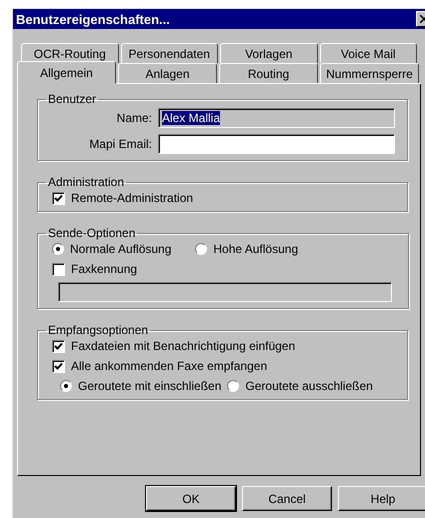  Describe the element at coordinates (72, 99) in the screenshot. I see `group-title: Benutzer` at that location.